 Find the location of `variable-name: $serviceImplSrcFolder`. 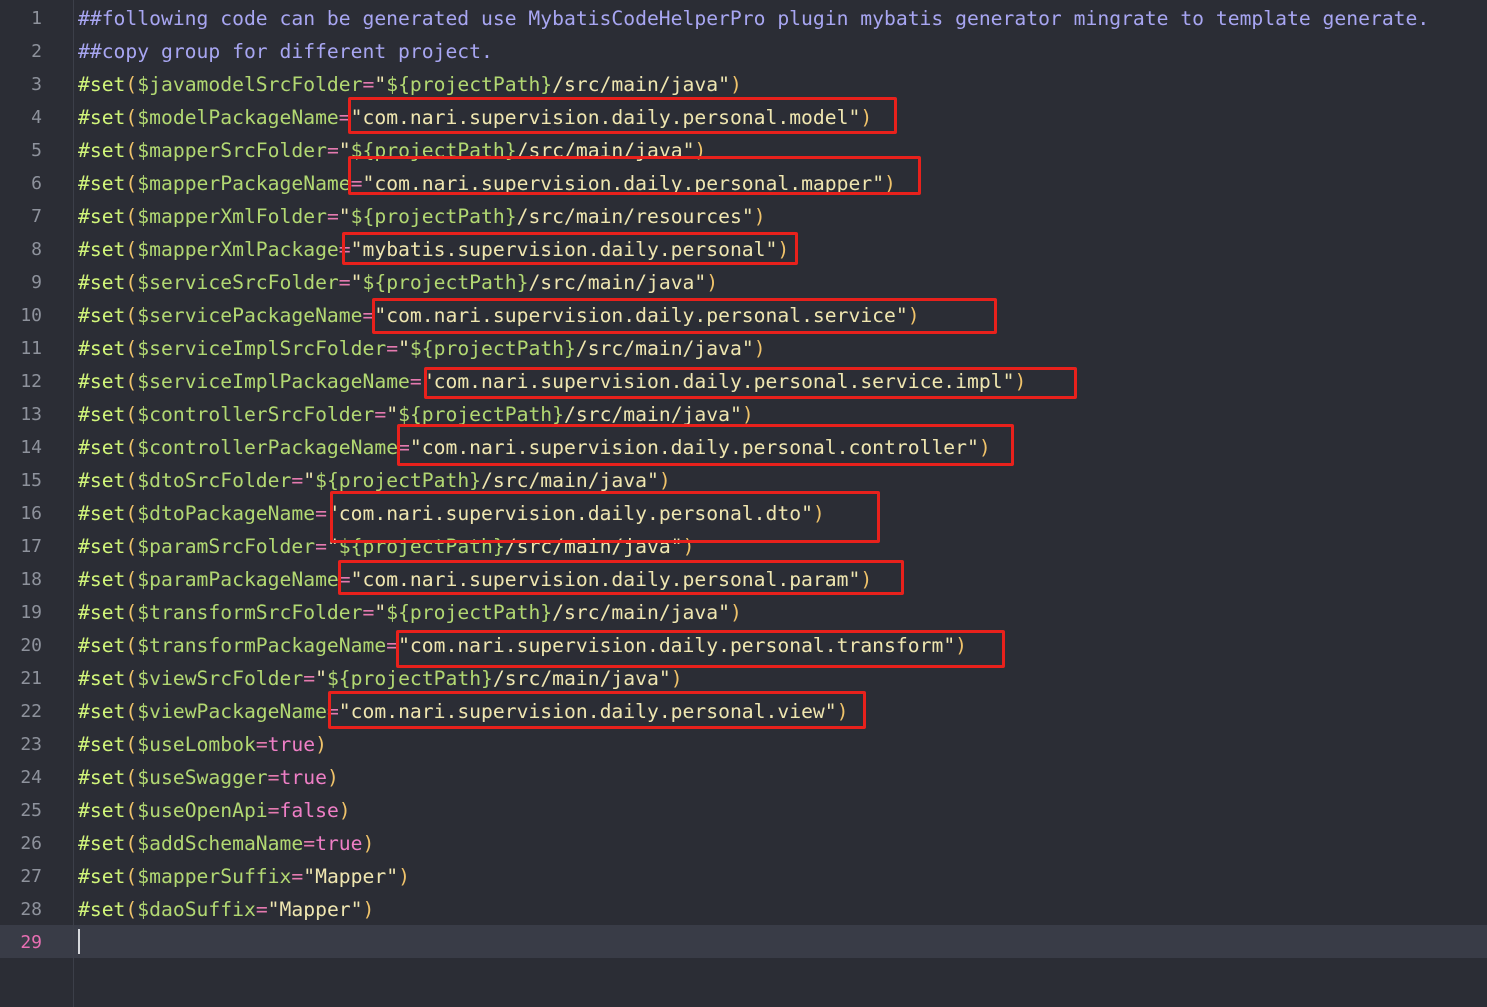

variable-name: $serviceImplSrcFolder is located at coordinates (262, 348).